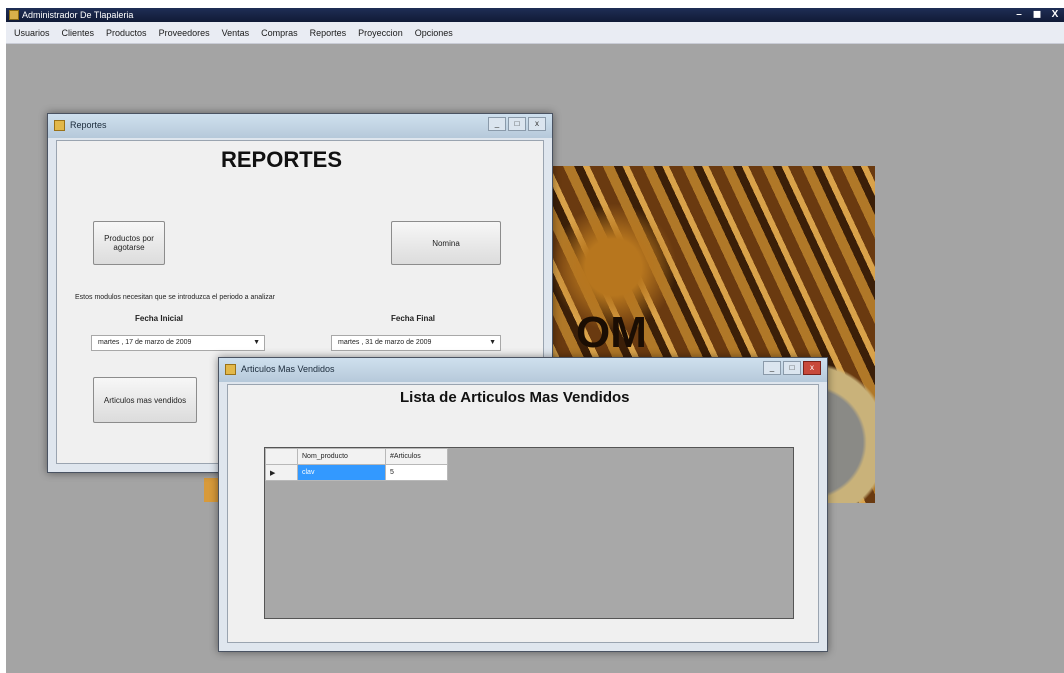 This screenshot has height=673, width=1064. Describe the element at coordinates (129, 243) in the screenshot. I see `productos-por-agotarse-button: Productos por agotarse` at that location.